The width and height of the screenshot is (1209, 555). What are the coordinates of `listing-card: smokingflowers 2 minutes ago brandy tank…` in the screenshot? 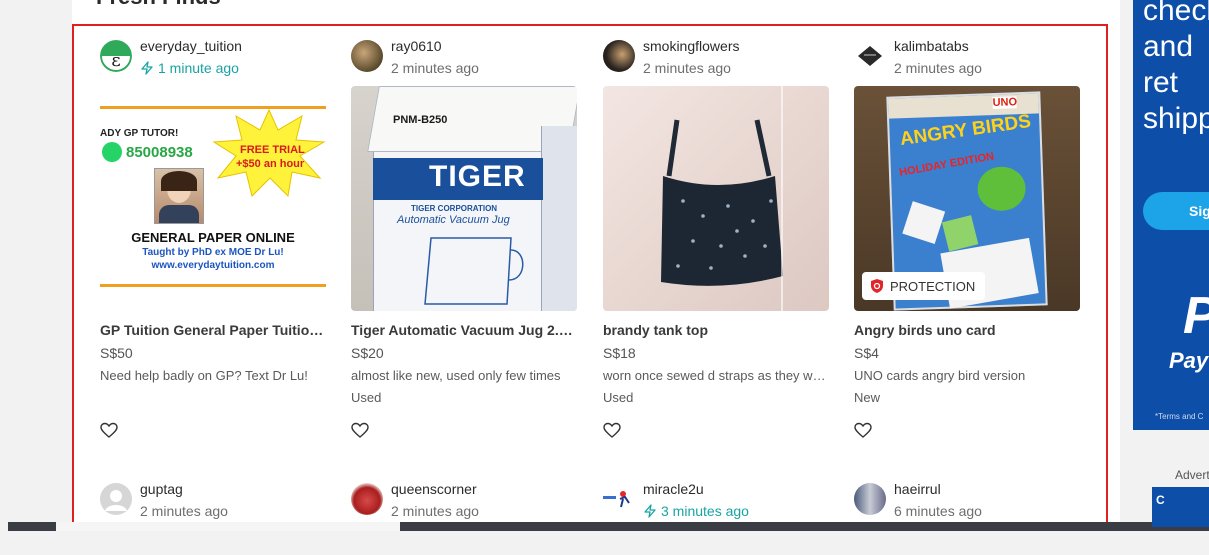 It's located at (716, 237).